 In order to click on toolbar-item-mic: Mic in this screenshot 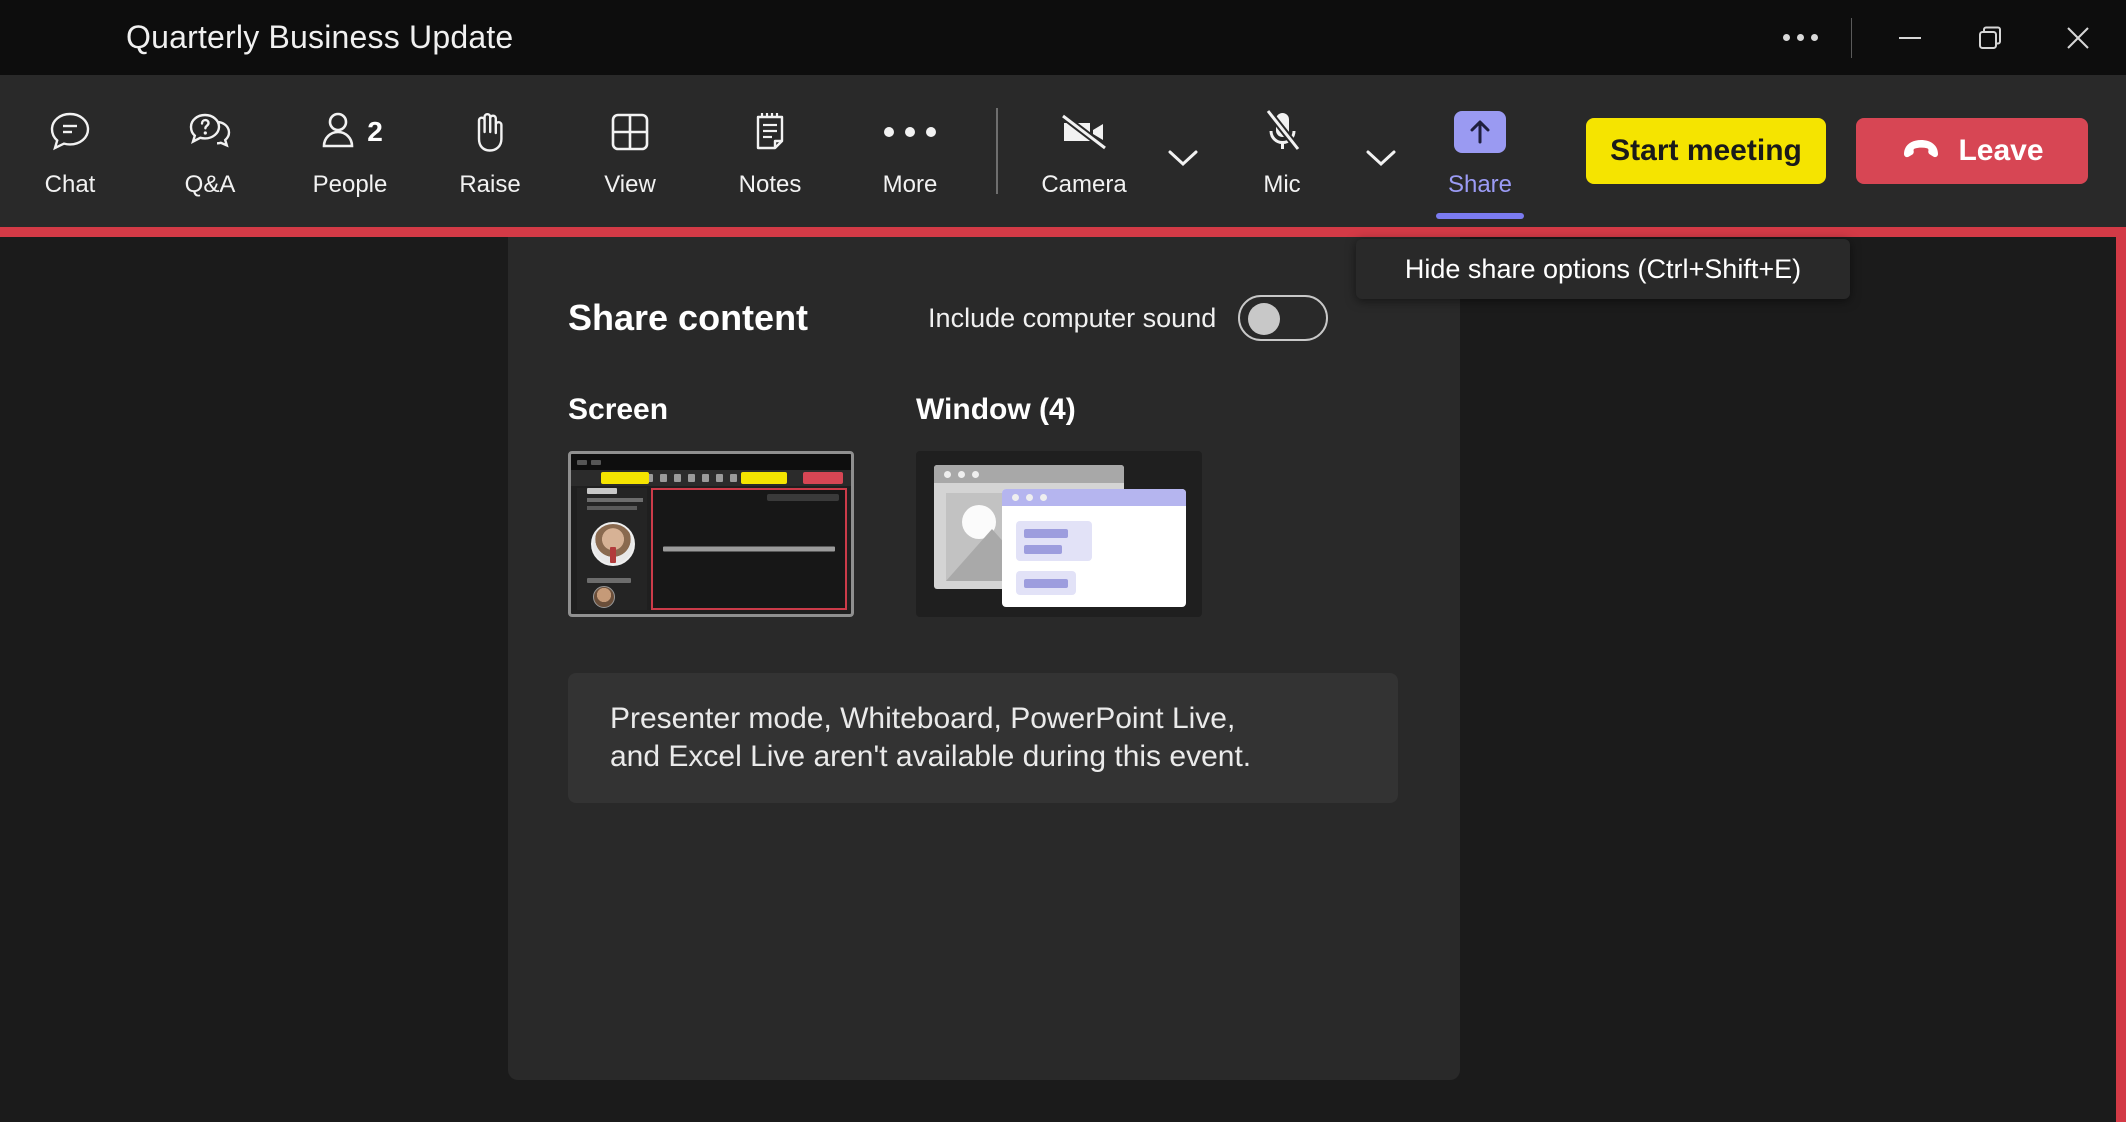, I will do `click(1282, 151)`.